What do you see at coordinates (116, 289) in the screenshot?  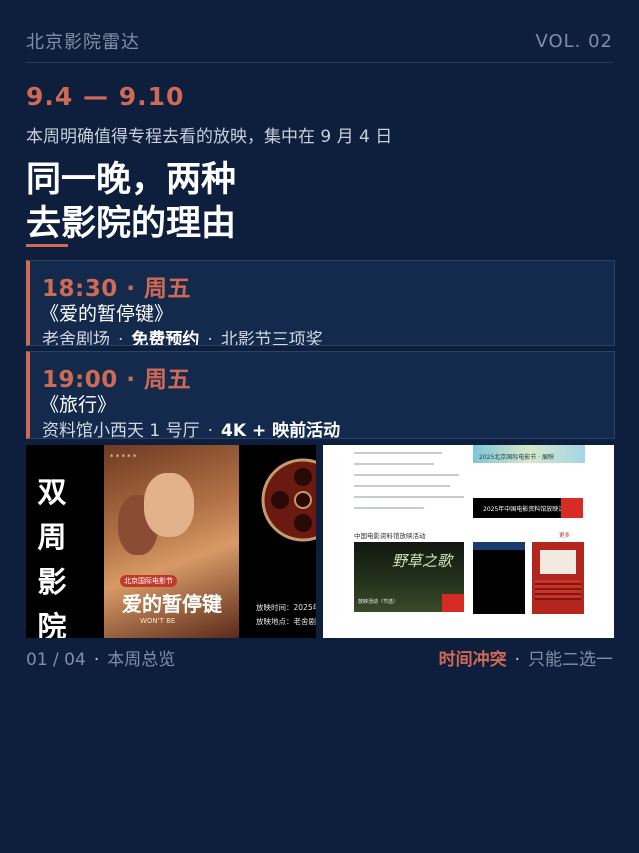 I see `screening-time: 18:30 · 周五` at bounding box center [116, 289].